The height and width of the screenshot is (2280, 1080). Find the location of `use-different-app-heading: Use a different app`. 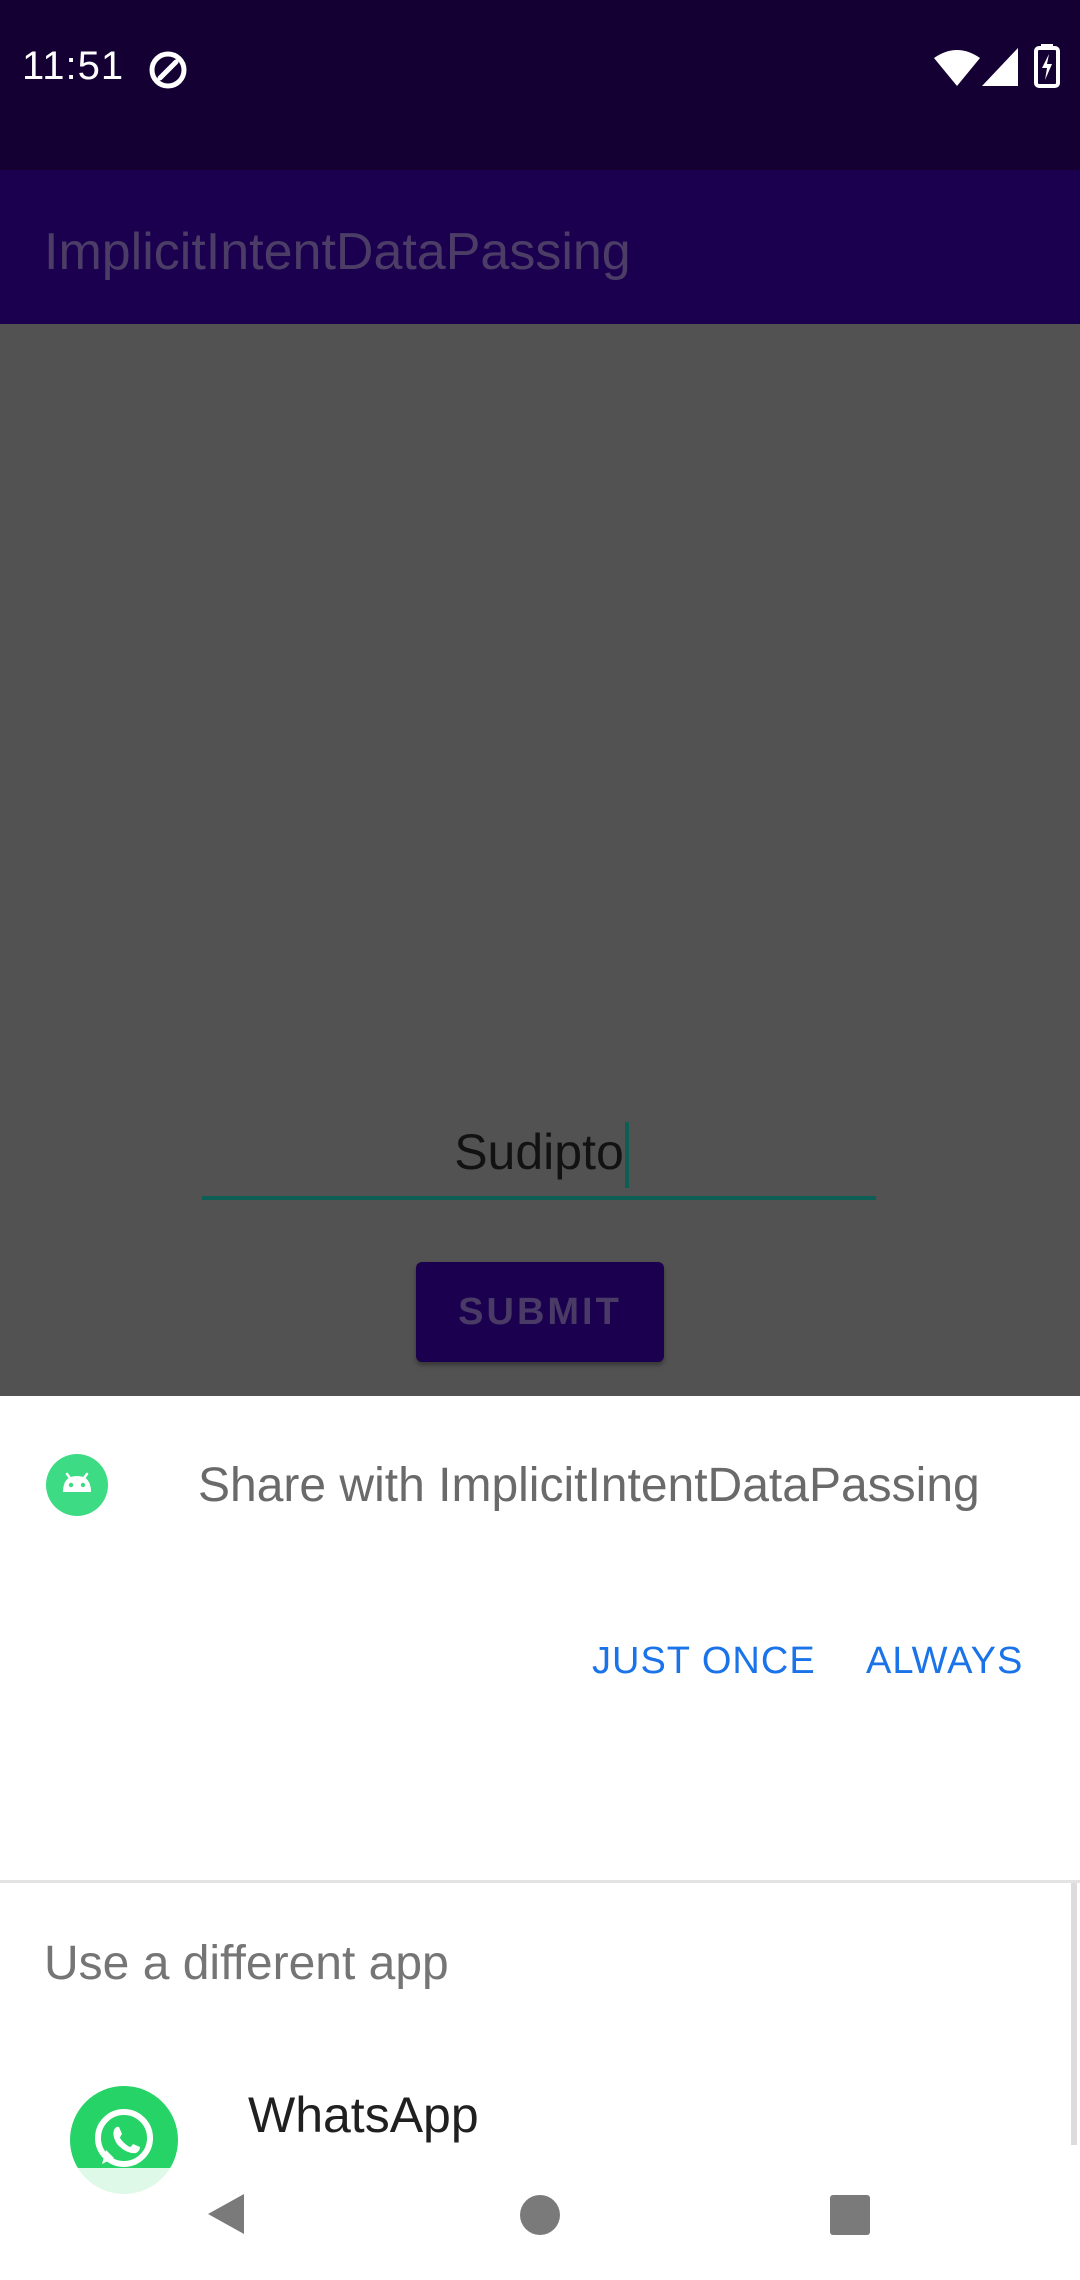

use-different-app-heading: Use a different app is located at coordinates (246, 1963).